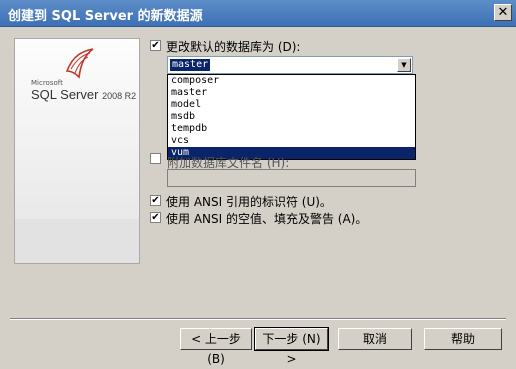 This screenshot has height=369, width=516. I want to click on database-combobox-value: master, so click(190, 65).